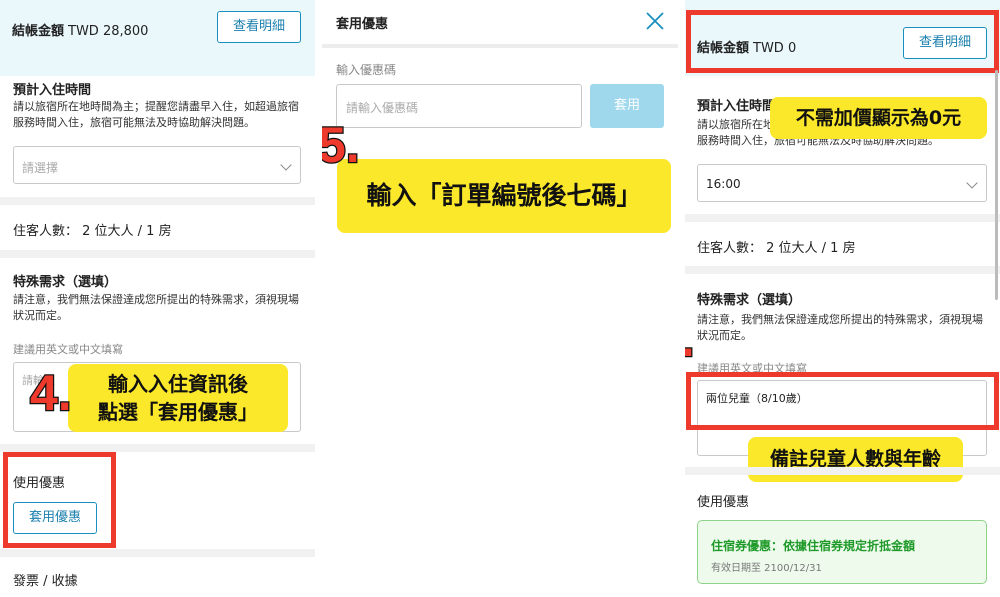  I want to click on coupon-card-title: 住宿券優惠：依據住宿券規定折抵金額, so click(813, 546).